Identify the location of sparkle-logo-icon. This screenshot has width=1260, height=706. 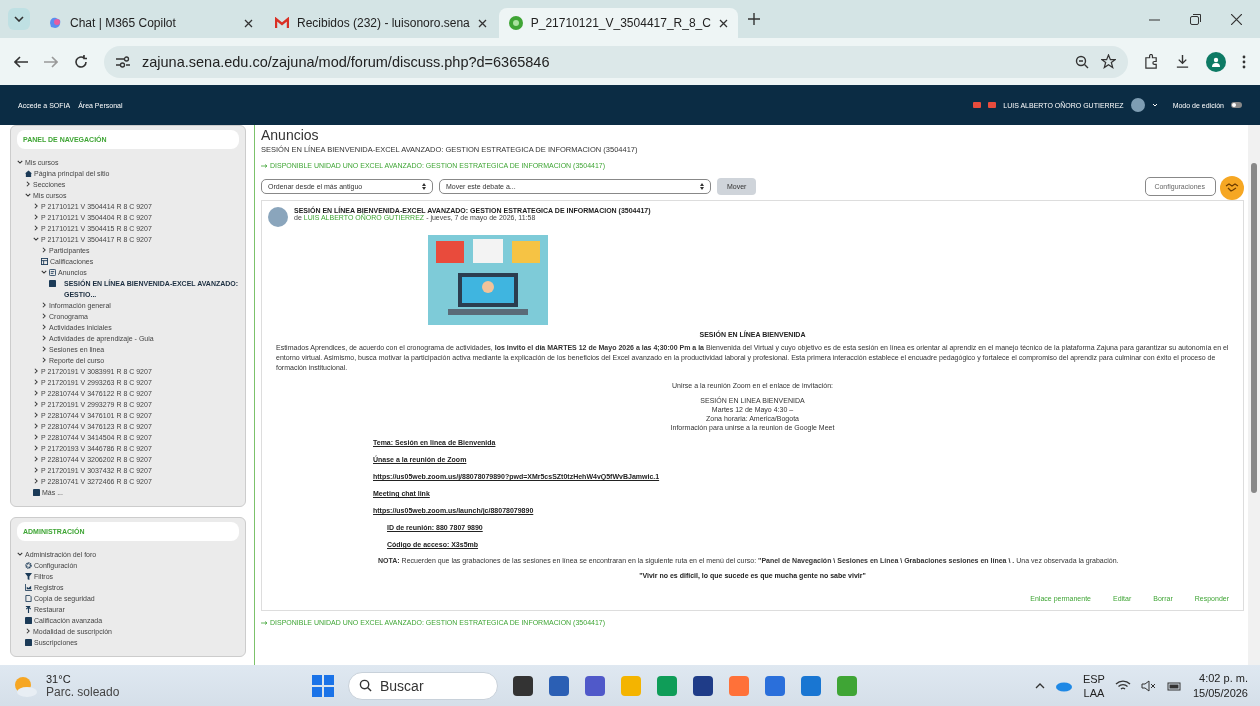
(55, 23).